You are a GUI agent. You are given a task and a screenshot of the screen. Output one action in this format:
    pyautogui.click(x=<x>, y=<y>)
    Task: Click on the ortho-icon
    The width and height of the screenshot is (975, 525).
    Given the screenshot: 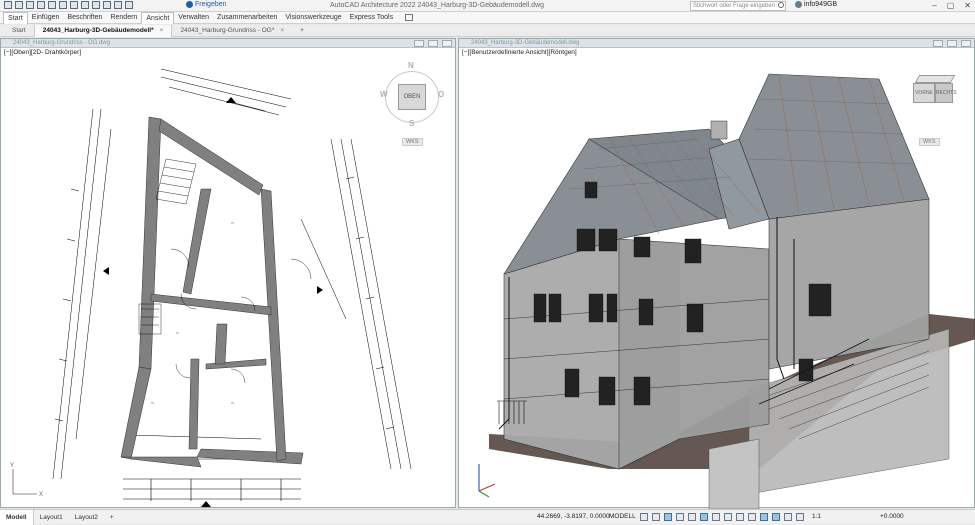 What is the action you would take?
    pyautogui.click(x=668, y=517)
    